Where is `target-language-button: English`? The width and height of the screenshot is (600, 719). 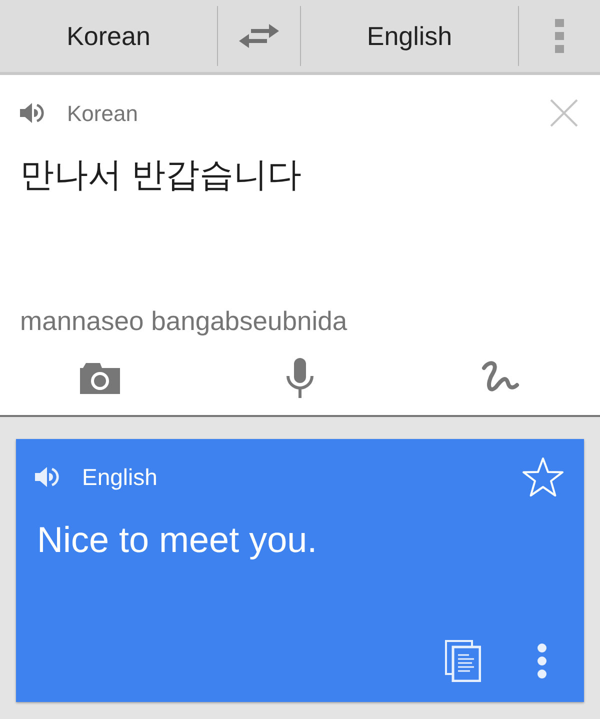 target-language-button: English is located at coordinates (409, 36).